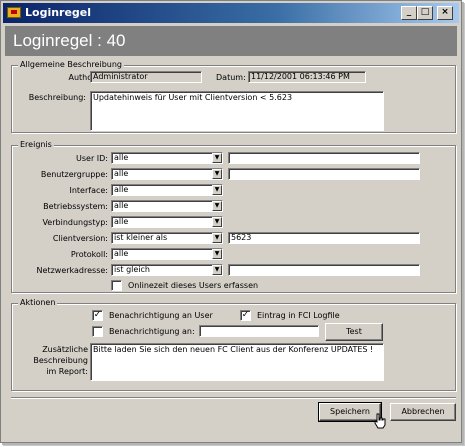 The image size is (465, 447). I want to click on fci-log-label: Eintrag in FCI Logfile, so click(298, 315).